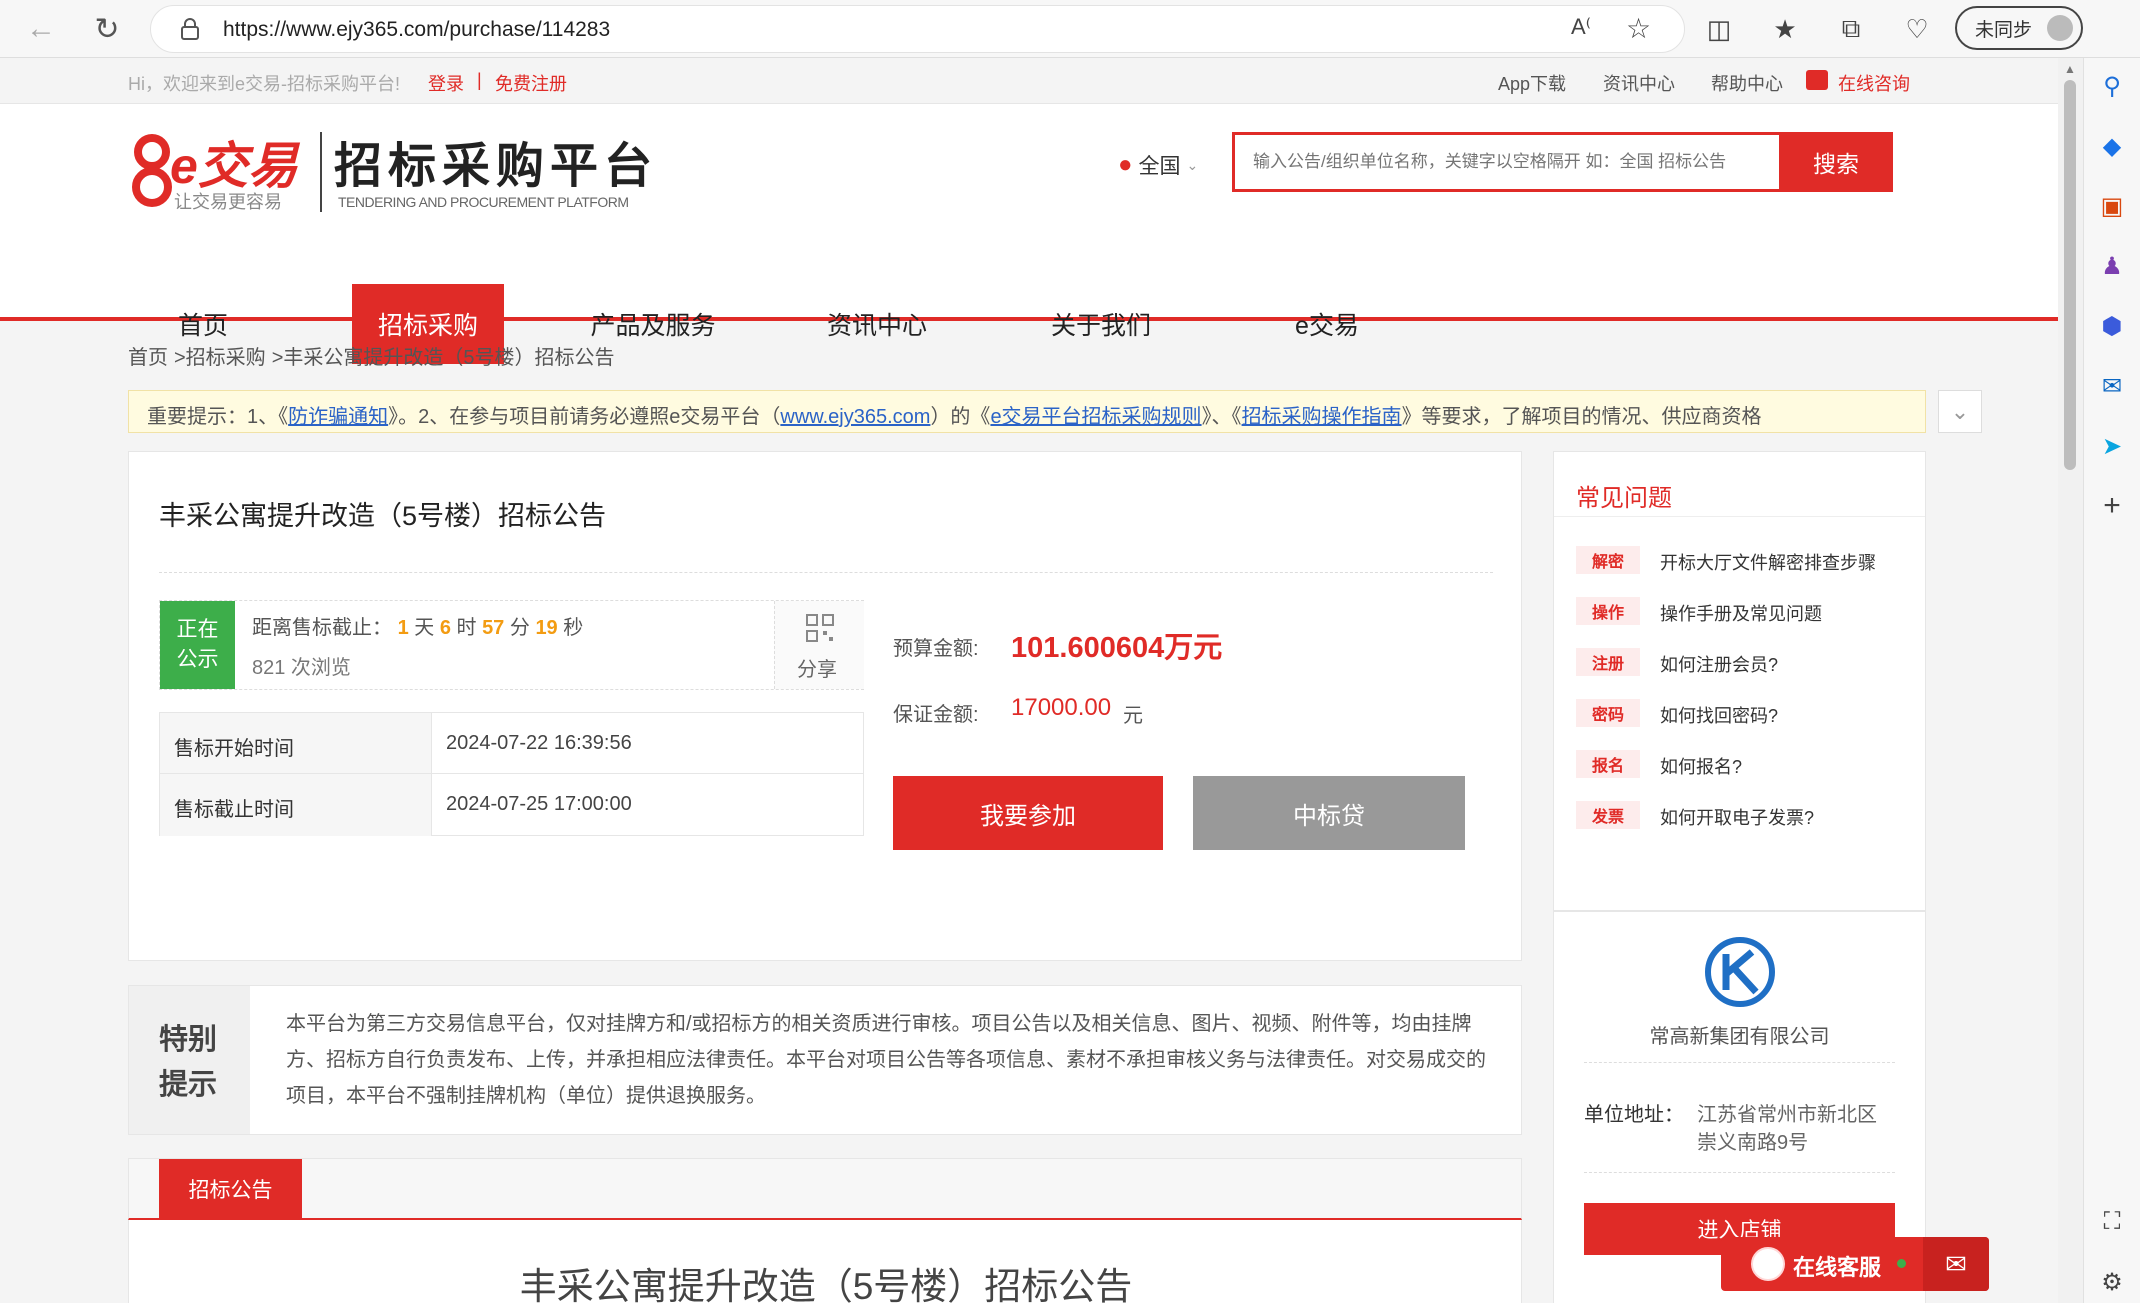 Image resolution: width=2140 pixels, height=1303 pixels. Describe the element at coordinates (148, 355) in the screenshot. I see `breadcrumb-home: 首页` at that location.